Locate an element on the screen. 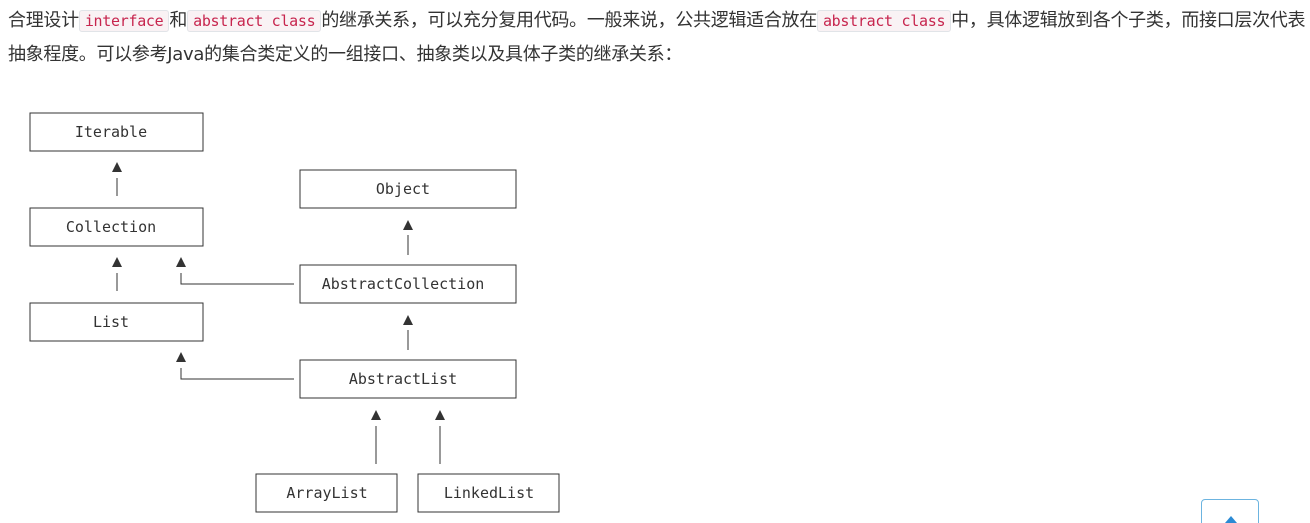 This screenshot has height=523, width=1310. node-label-iterable: Iterable is located at coordinates (111, 132).